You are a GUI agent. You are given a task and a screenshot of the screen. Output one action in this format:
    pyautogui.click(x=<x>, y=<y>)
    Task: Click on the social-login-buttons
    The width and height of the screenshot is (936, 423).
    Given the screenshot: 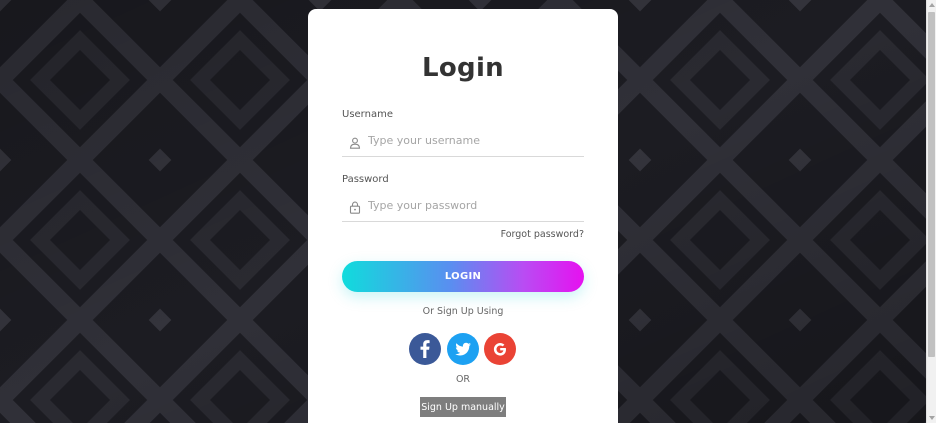 What is the action you would take?
    pyautogui.click(x=464, y=349)
    